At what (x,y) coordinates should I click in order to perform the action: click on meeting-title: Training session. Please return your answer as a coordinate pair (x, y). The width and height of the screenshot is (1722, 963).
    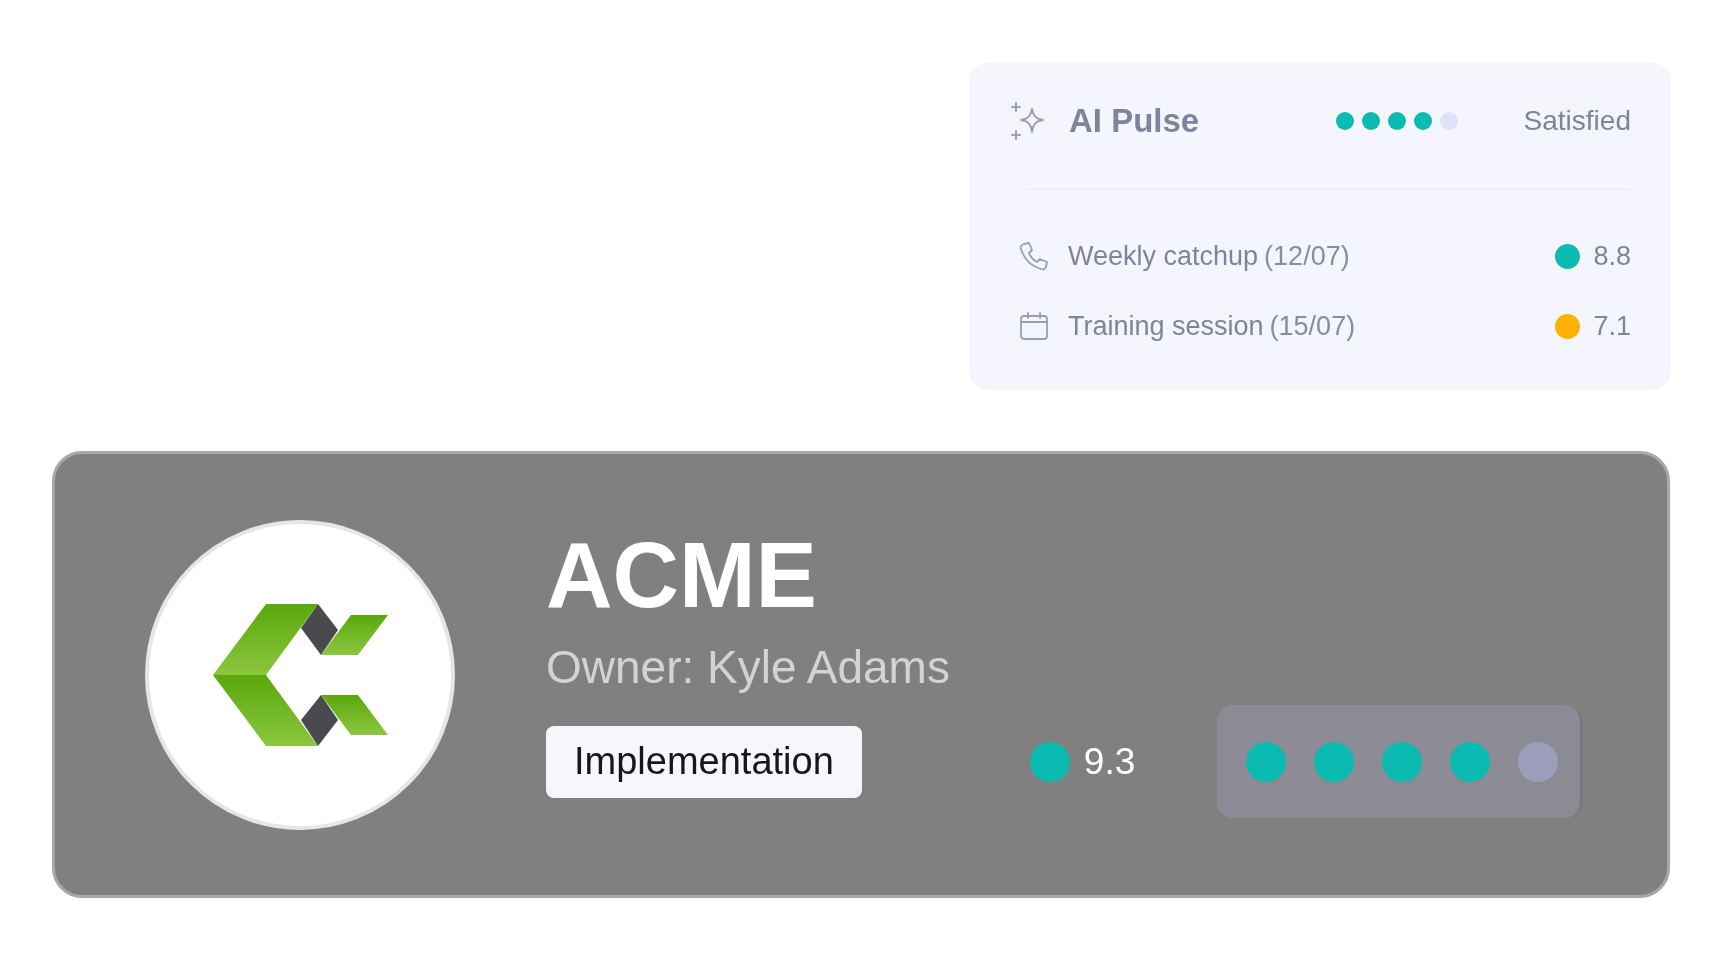
    Looking at the image, I should click on (1166, 325).